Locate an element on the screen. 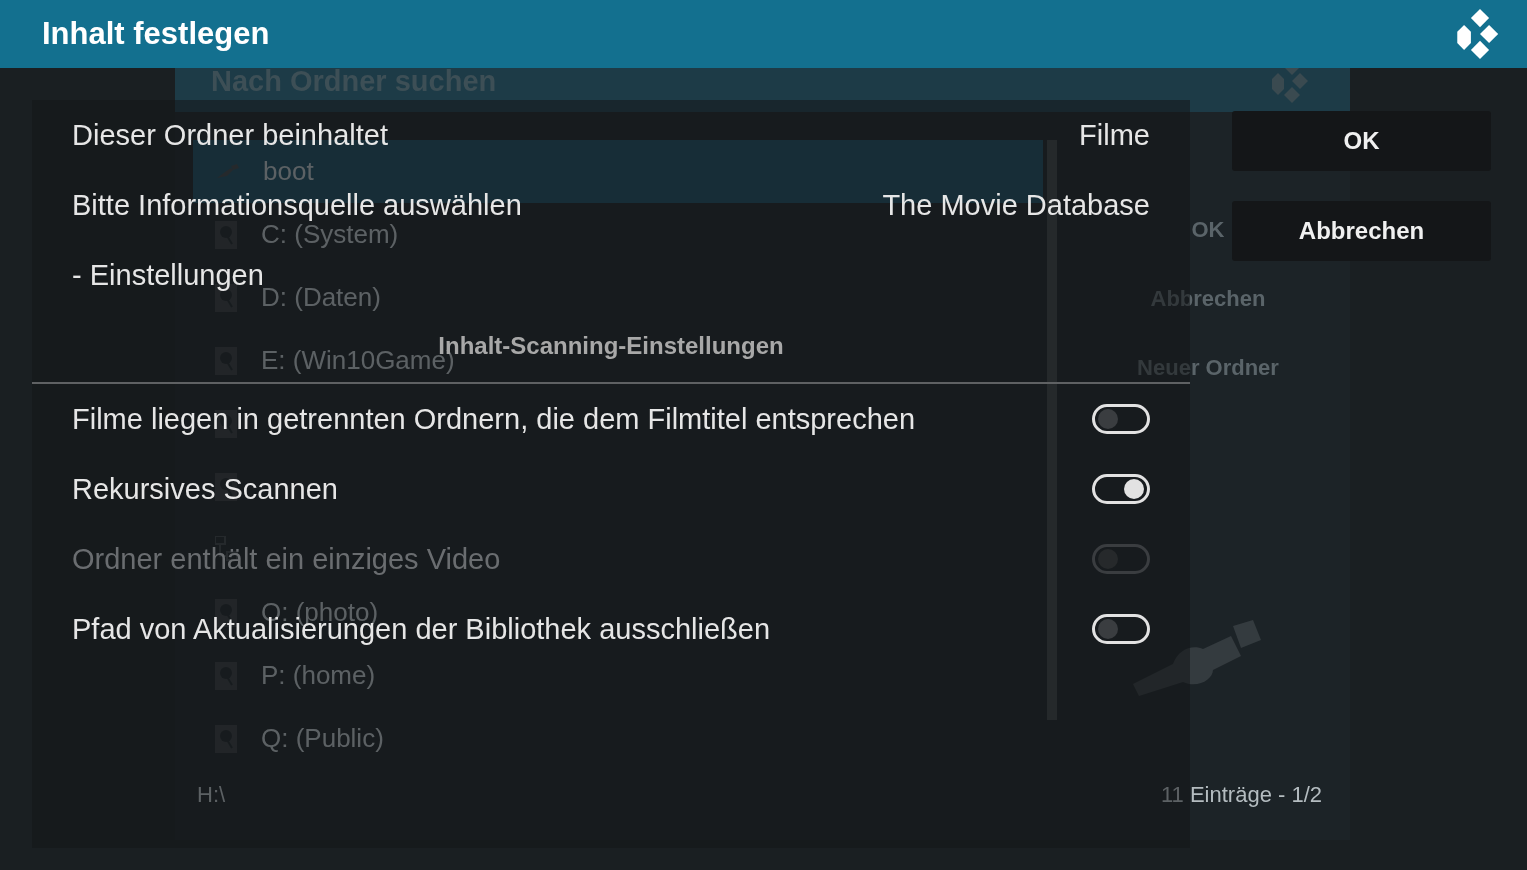 The height and width of the screenshot is (870, 1527). setting-label: Filme liegen in getrennten Ordnern, die dem Filmtitel entsprechen is located at coordinates (494, 419).